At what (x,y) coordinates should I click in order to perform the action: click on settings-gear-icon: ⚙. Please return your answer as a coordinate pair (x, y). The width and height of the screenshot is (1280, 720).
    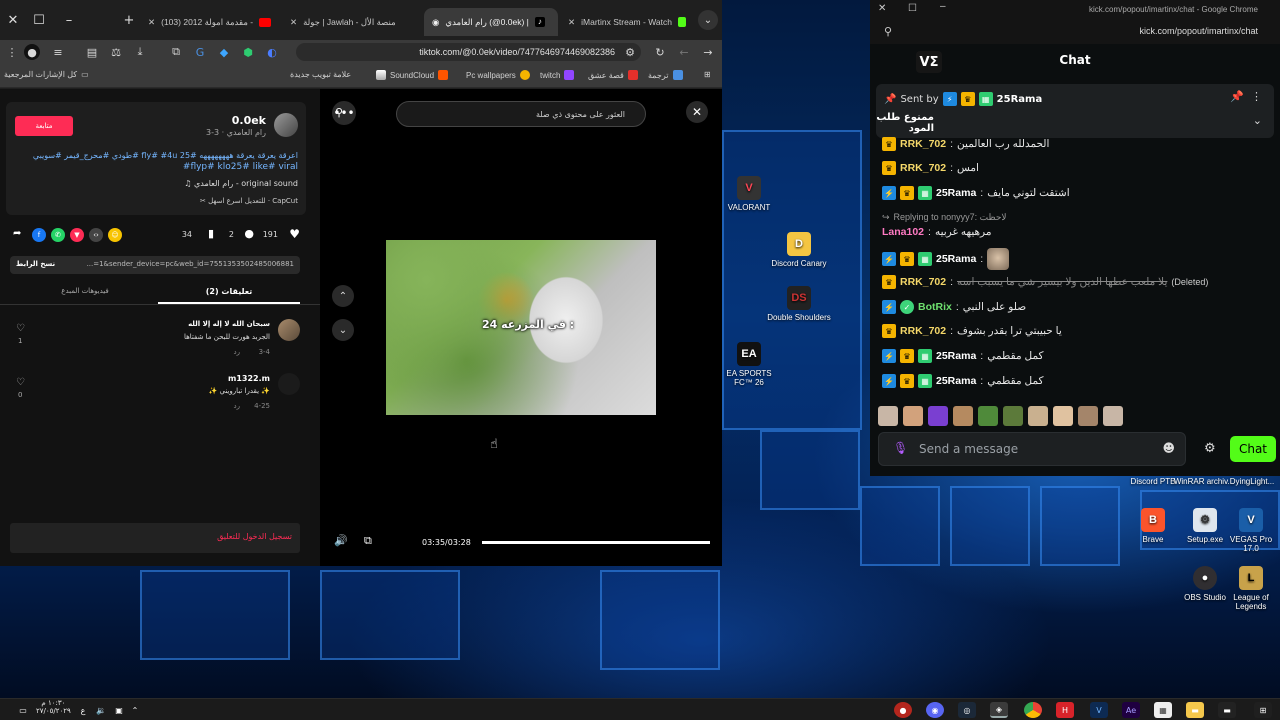
    Looking at the image, I should click on (1210, 448).